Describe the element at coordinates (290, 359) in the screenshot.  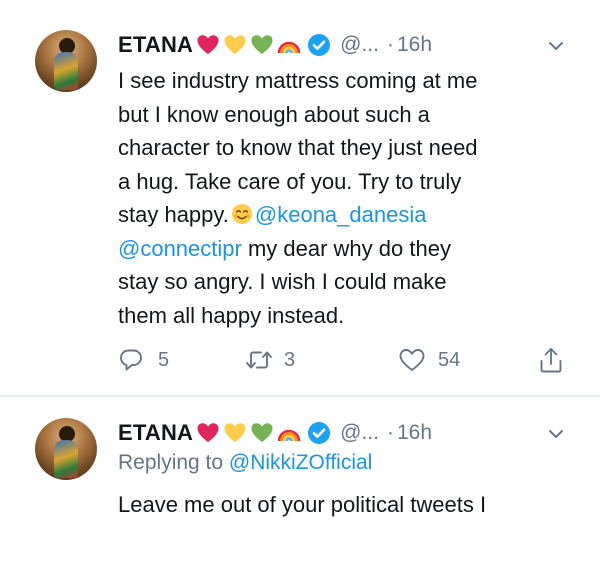
I see `retweet-count: 3` at that location.